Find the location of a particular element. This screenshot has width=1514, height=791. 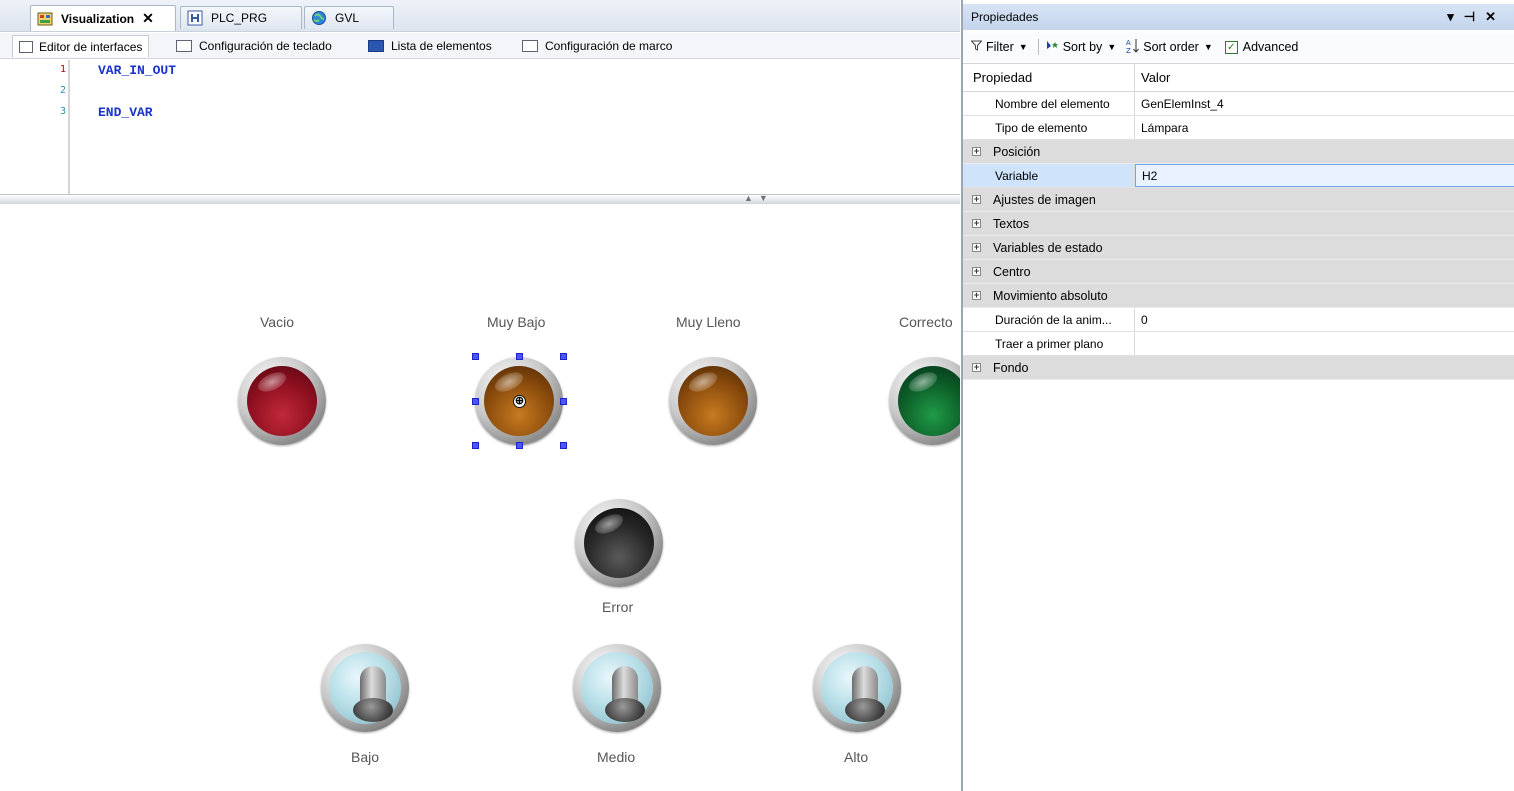

property-grid-header: Propiedad Valor is located at coordinates (1238, 77).